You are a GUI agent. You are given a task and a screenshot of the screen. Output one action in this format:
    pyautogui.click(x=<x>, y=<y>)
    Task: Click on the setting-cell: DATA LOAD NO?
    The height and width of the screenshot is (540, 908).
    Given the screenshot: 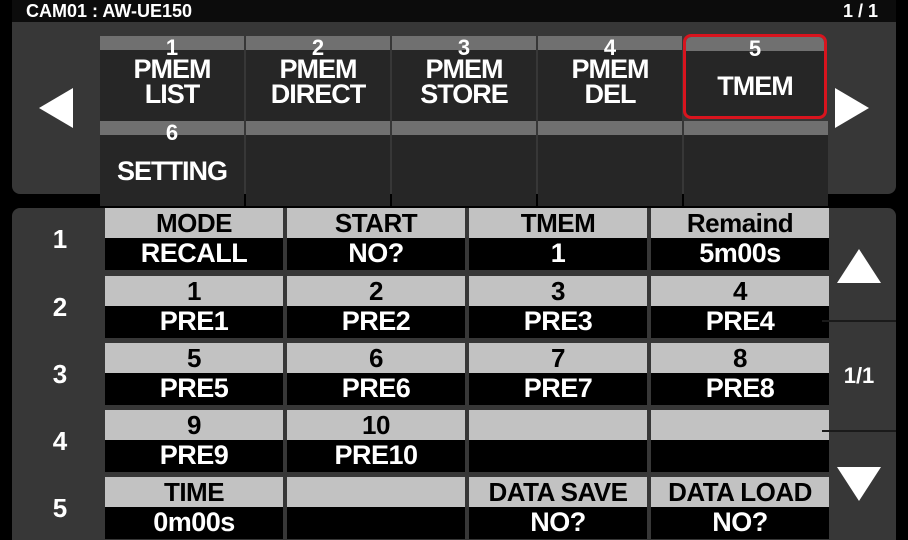 What is the action you would take?
    pyautogui.click(x=740, y=508)
    